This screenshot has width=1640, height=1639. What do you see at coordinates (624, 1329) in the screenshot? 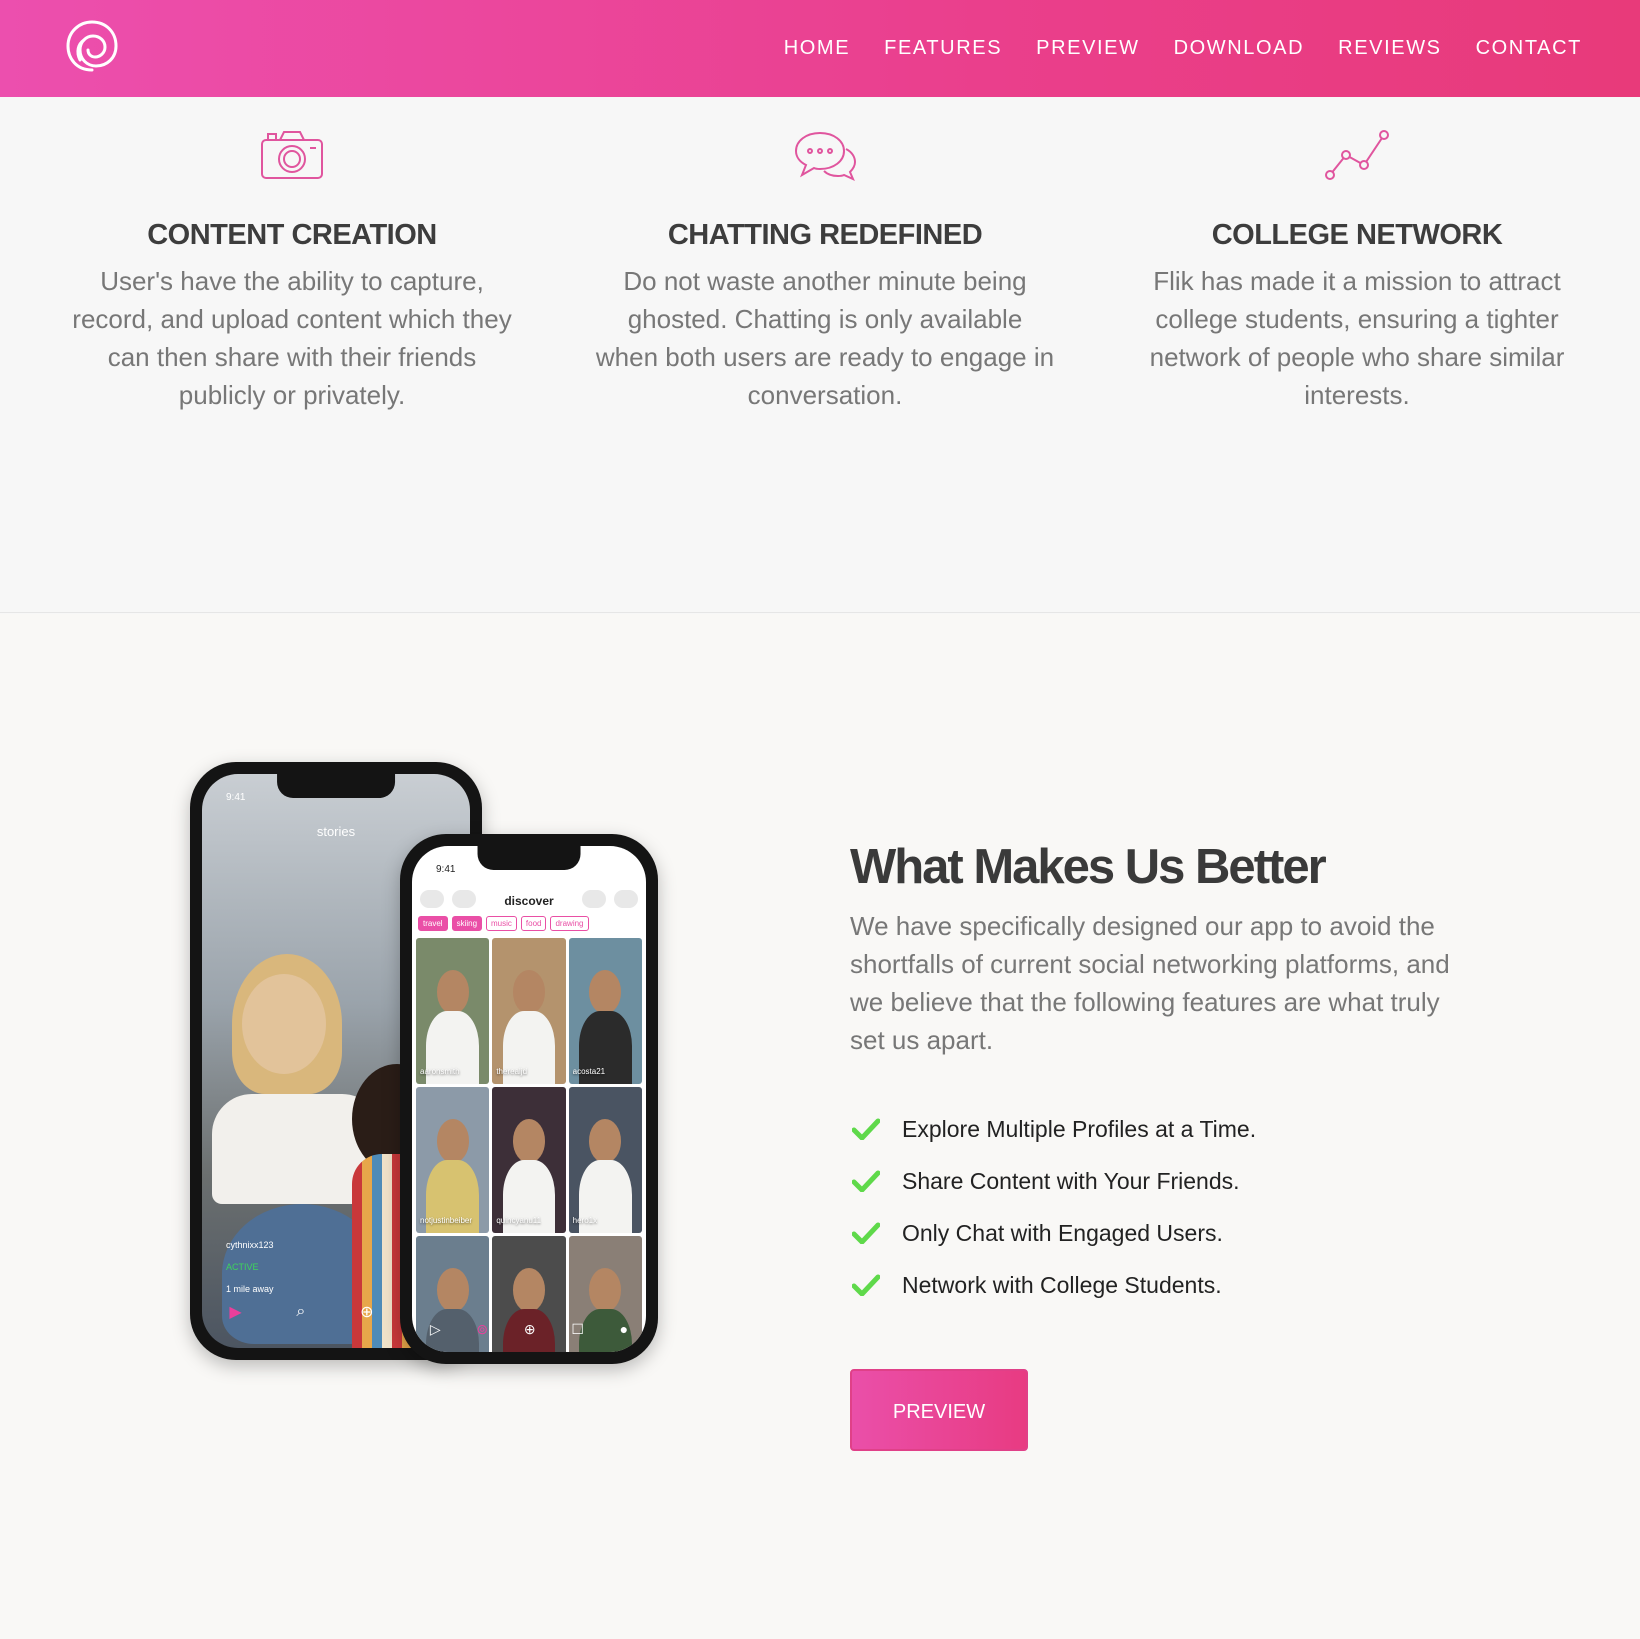
I see `profile-icon: ●` at bounding box center [624, 1329].